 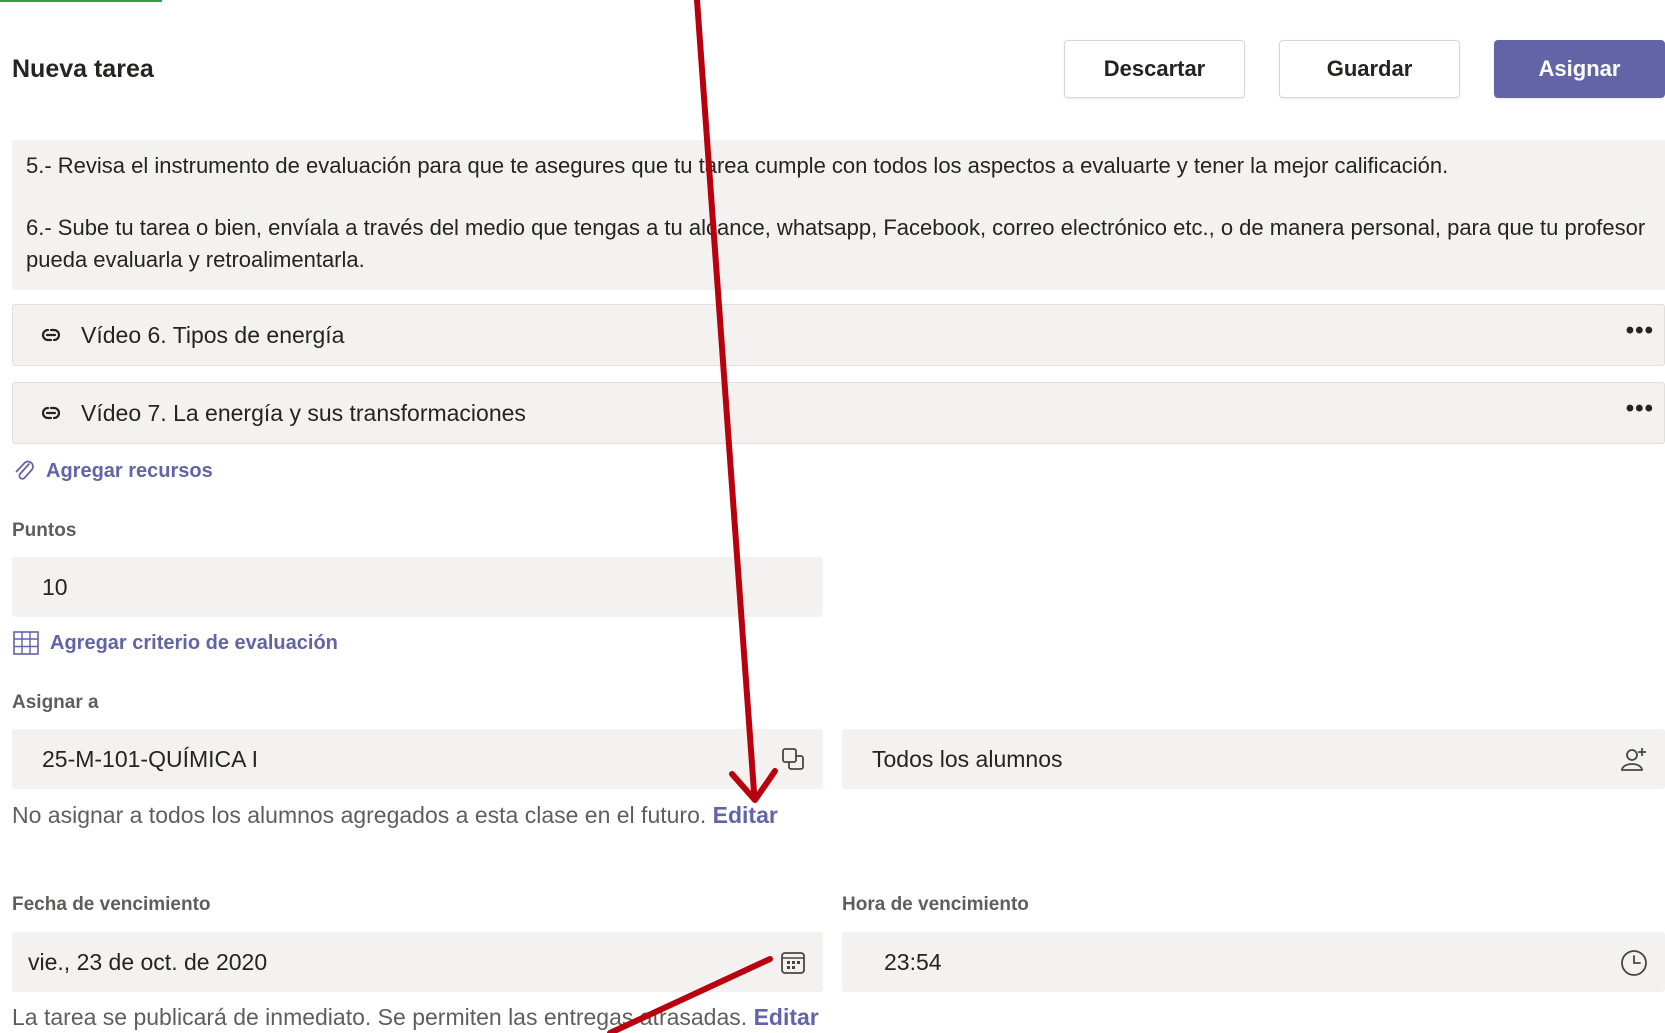 I want to click on annotation-arrow-line, so click(x=725, y=397).